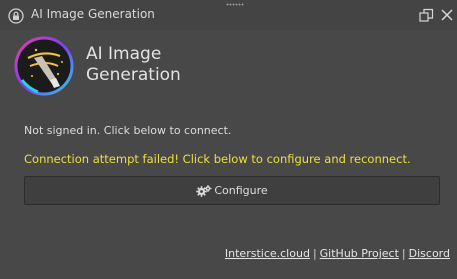  Describe the element at coordinates (93, 14) in the screenshot. I see `docker-title: AI Image Generation` at that location.